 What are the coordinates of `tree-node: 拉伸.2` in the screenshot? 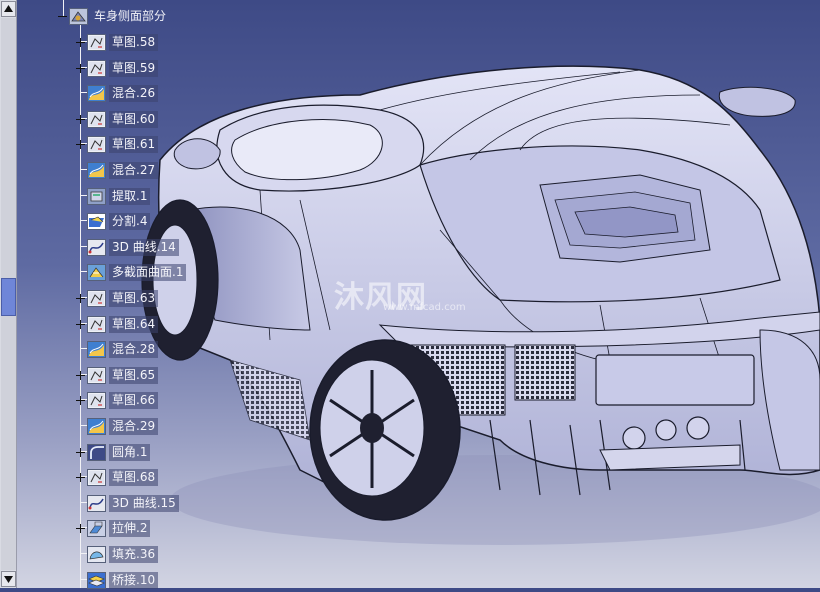 It's located at (113, 528).